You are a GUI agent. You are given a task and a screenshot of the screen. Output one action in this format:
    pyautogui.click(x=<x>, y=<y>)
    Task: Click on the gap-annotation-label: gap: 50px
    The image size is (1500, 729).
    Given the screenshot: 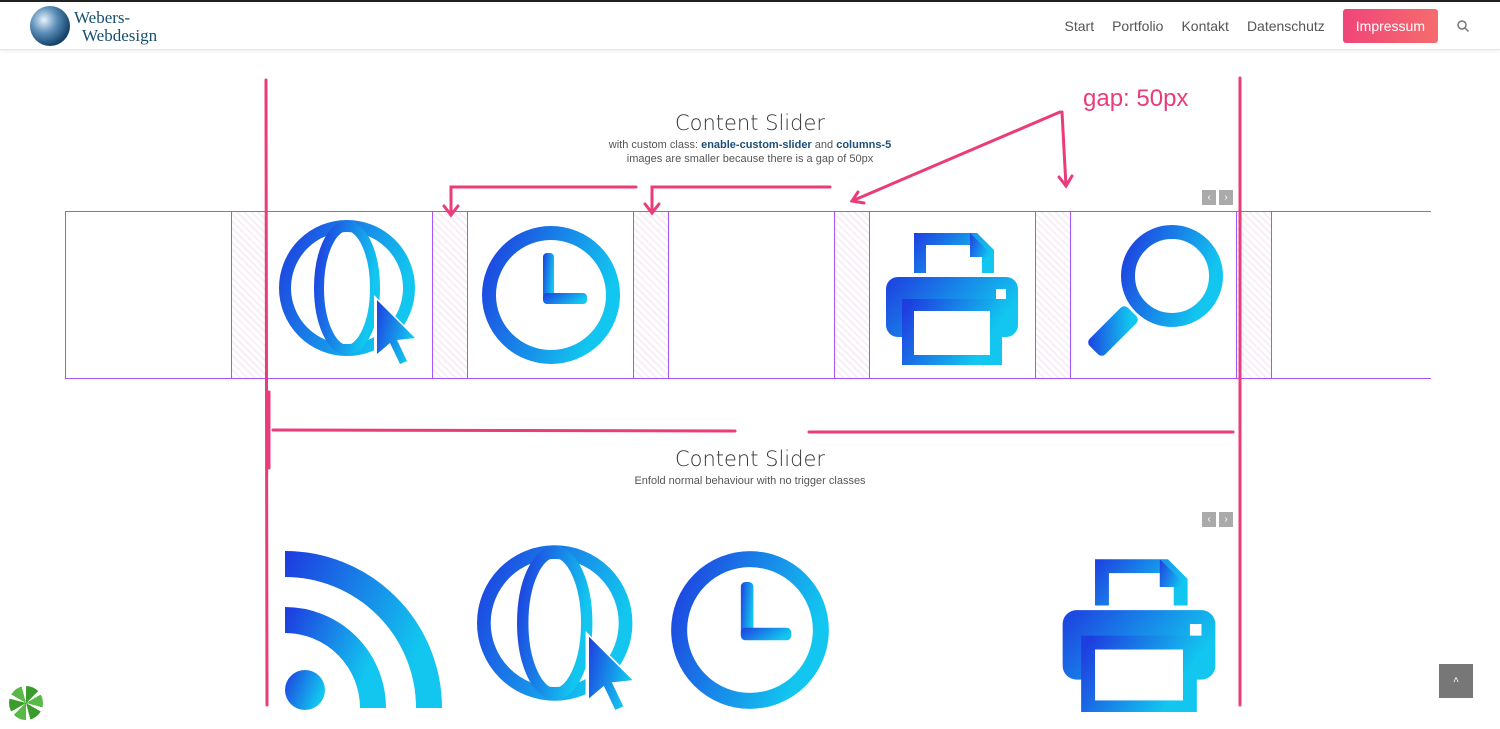 What is the action you would take?
    pyautogui.click(x=1136, y=98)
    